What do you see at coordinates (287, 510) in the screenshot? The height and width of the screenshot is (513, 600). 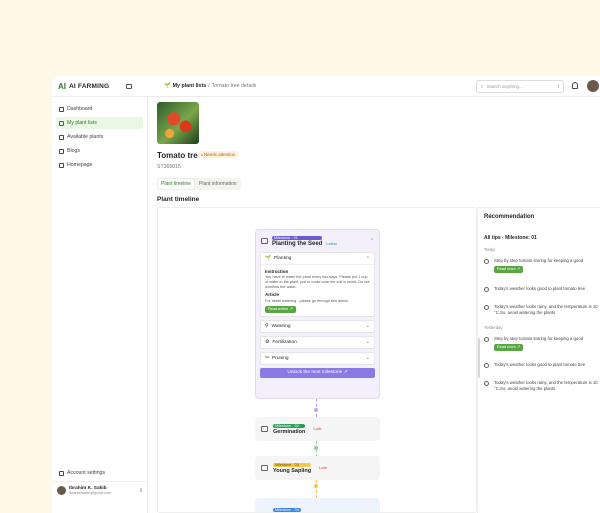 I see `milestone-tag: Milestone - 04` at bounding box center [287, 510].